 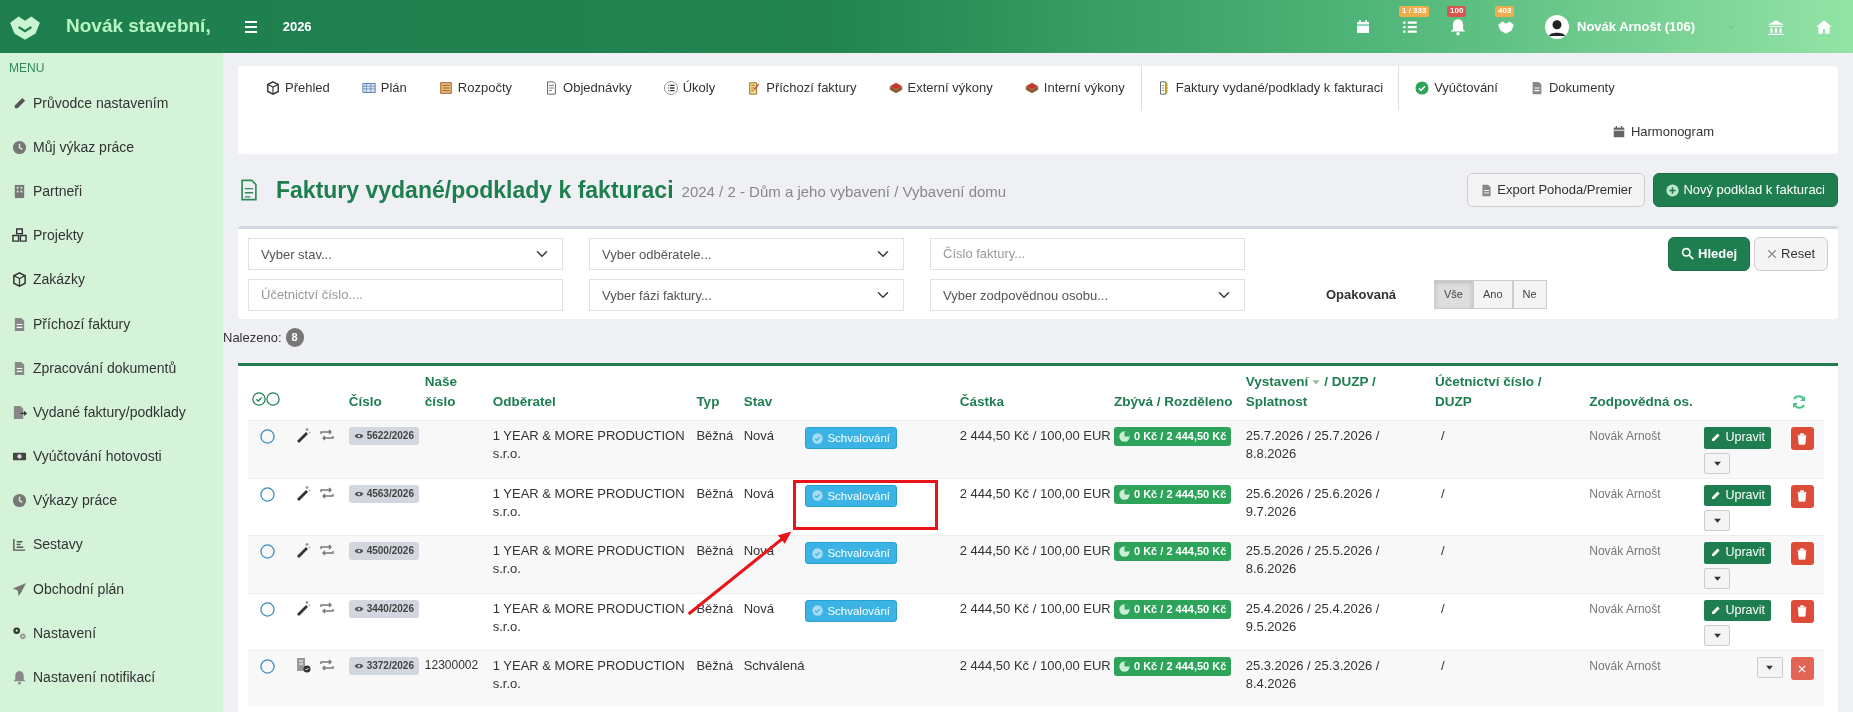 What do you see at coordinates (1276, 401) in the screenshot?
I see `column-header: Splatnost` at bounding box center [1276, 401].